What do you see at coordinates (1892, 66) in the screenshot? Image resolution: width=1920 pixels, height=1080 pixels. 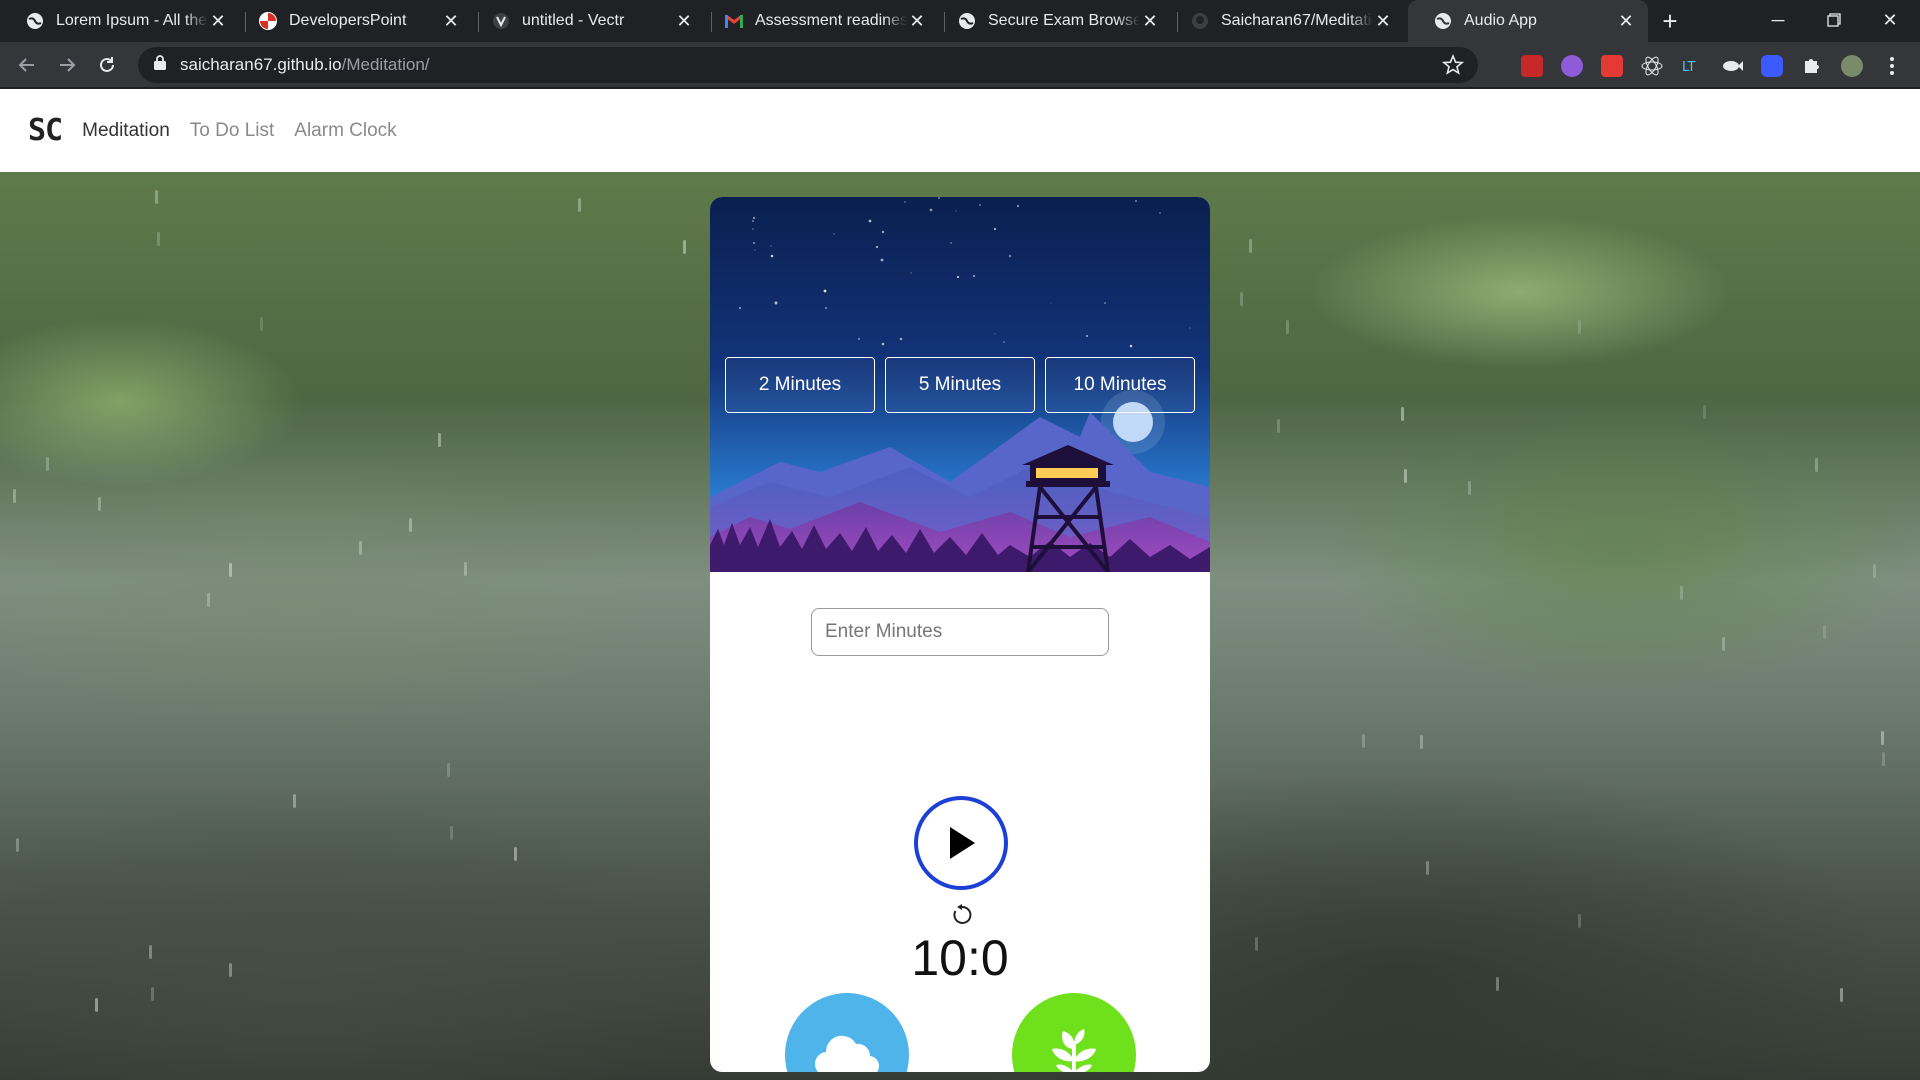 I see `kebab-menu-icon` at bounding box center [1892, 66].